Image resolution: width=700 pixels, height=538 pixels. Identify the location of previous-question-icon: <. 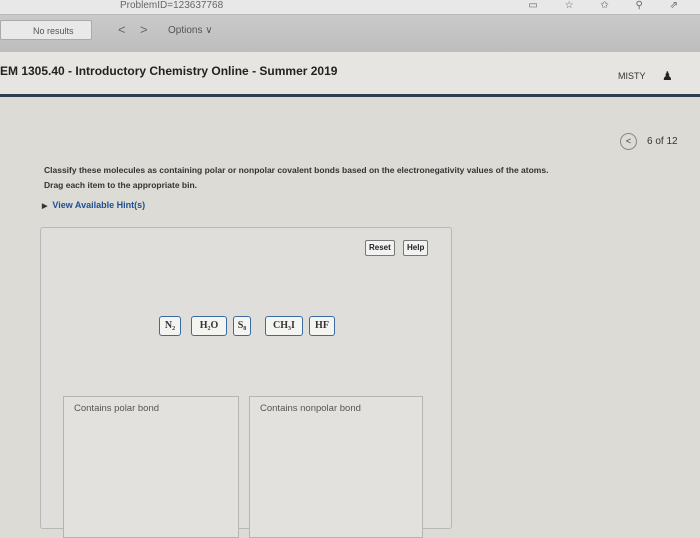
(628, 141).